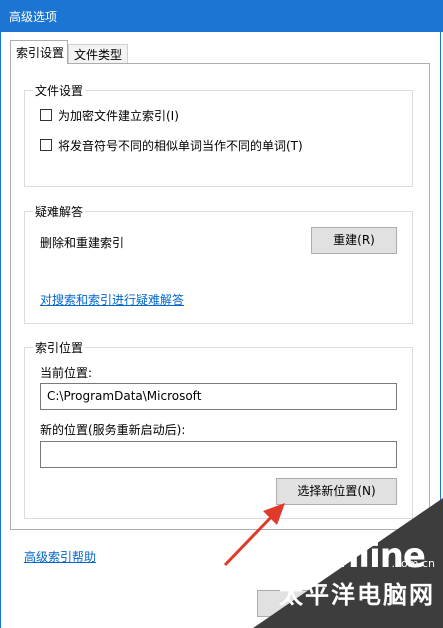 The image size is (443, 628). What do you see at coordinates (221, 16) in the screenshot?
I see `title-bar: 高级选项` at bounding box center [221, 16].